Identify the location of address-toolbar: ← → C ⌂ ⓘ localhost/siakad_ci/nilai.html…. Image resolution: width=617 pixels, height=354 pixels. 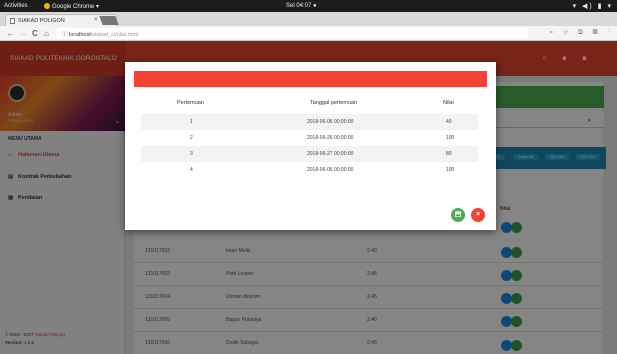
(308, 33).